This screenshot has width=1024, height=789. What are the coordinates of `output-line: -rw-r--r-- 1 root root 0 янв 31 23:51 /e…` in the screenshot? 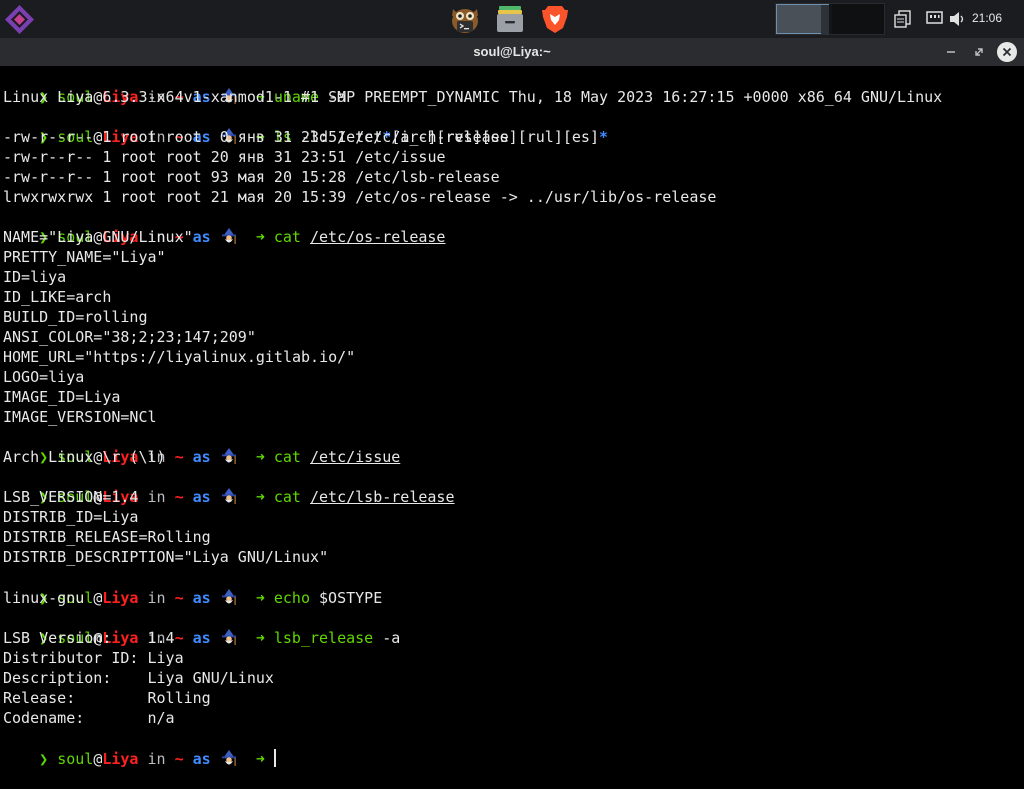 It's located at (256, 137).